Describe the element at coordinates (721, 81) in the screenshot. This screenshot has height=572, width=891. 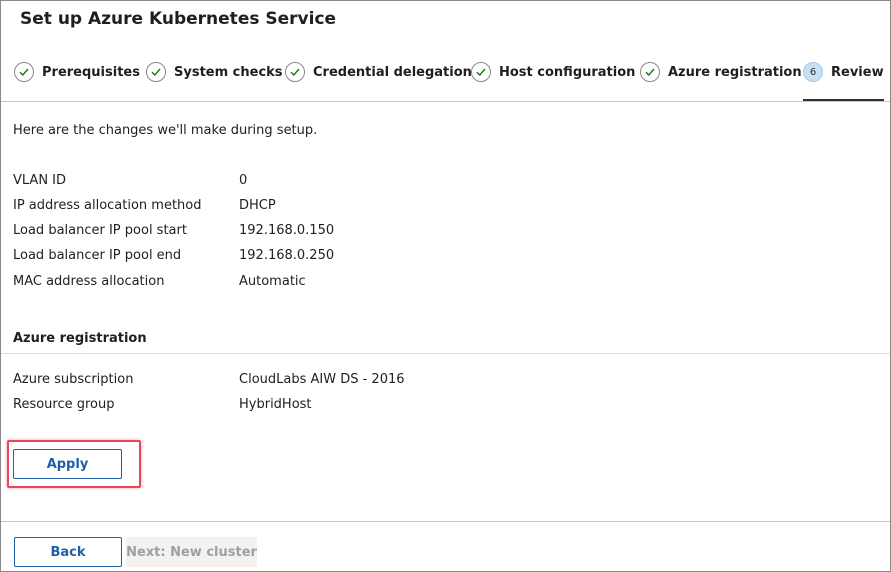
I see `step-azure-registration: Azure registration` at that location.